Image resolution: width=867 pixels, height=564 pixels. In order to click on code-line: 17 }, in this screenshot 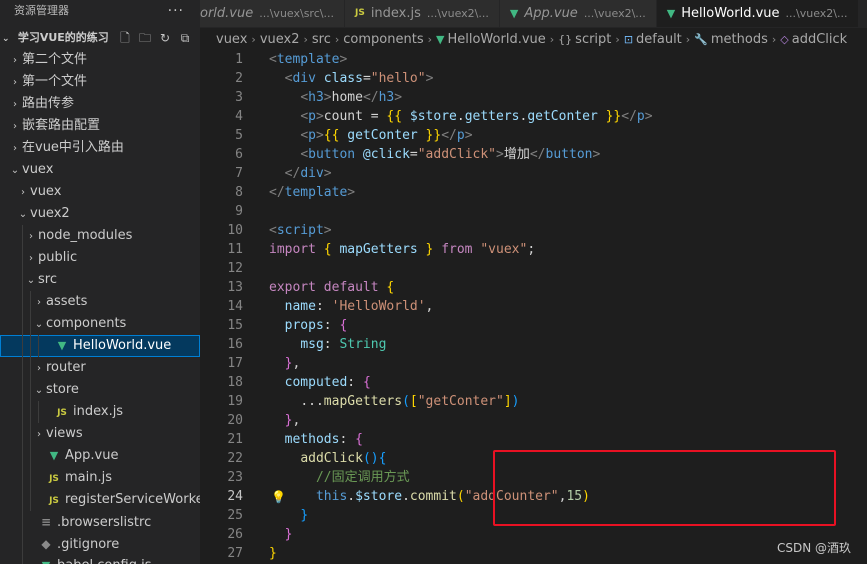, I will do `click(533, 363)`.